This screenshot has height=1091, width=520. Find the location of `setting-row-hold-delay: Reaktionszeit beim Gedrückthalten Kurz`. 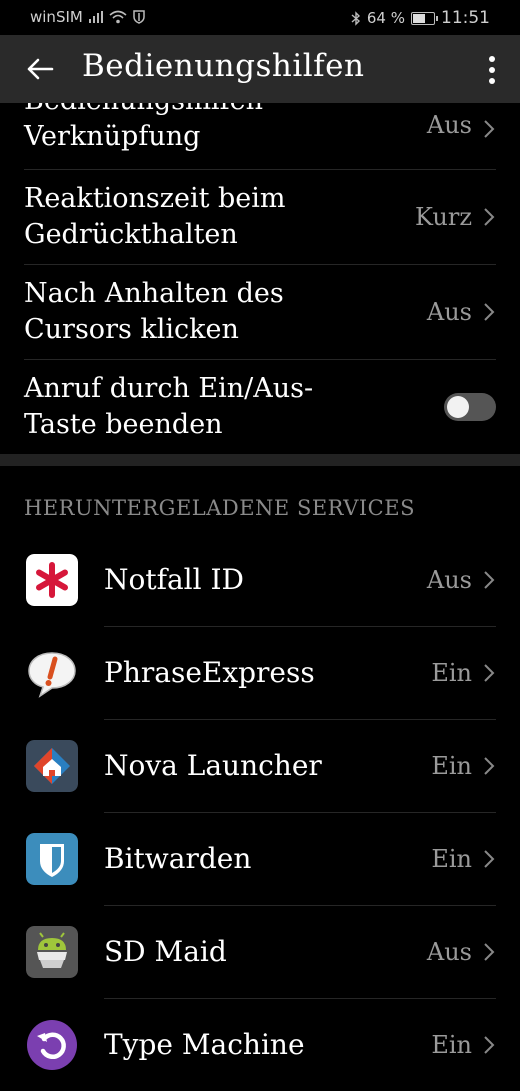

setting-row-hold-delay: Reaktionszeit beim Gedrückthalten Kurz is located at coordinates (260, 217).